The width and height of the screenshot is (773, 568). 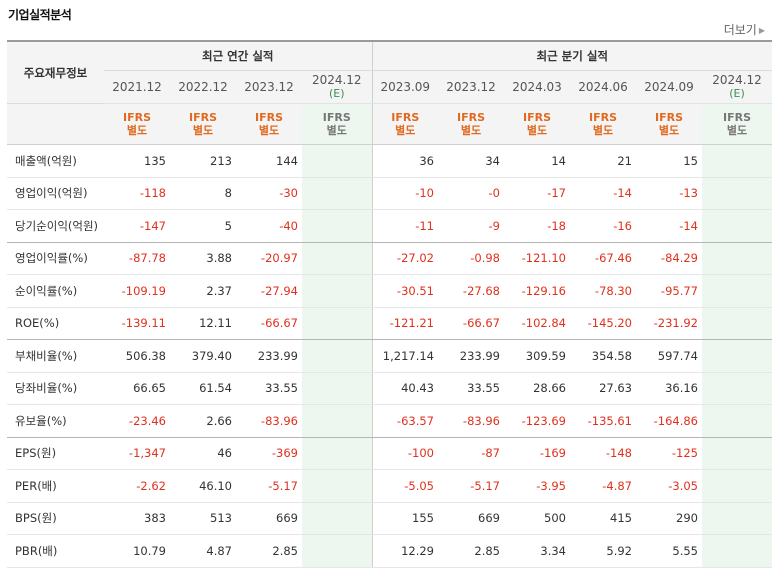 I want to click on value-cell: -5.17, so click(x=269, y=486).